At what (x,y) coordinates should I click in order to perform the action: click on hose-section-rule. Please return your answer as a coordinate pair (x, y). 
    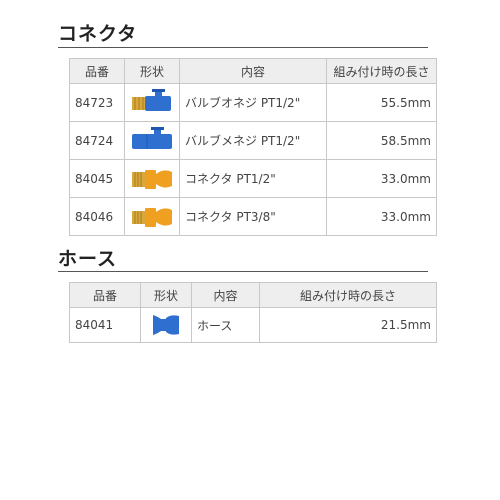
    Looking at the image, I should click on (243, 271).